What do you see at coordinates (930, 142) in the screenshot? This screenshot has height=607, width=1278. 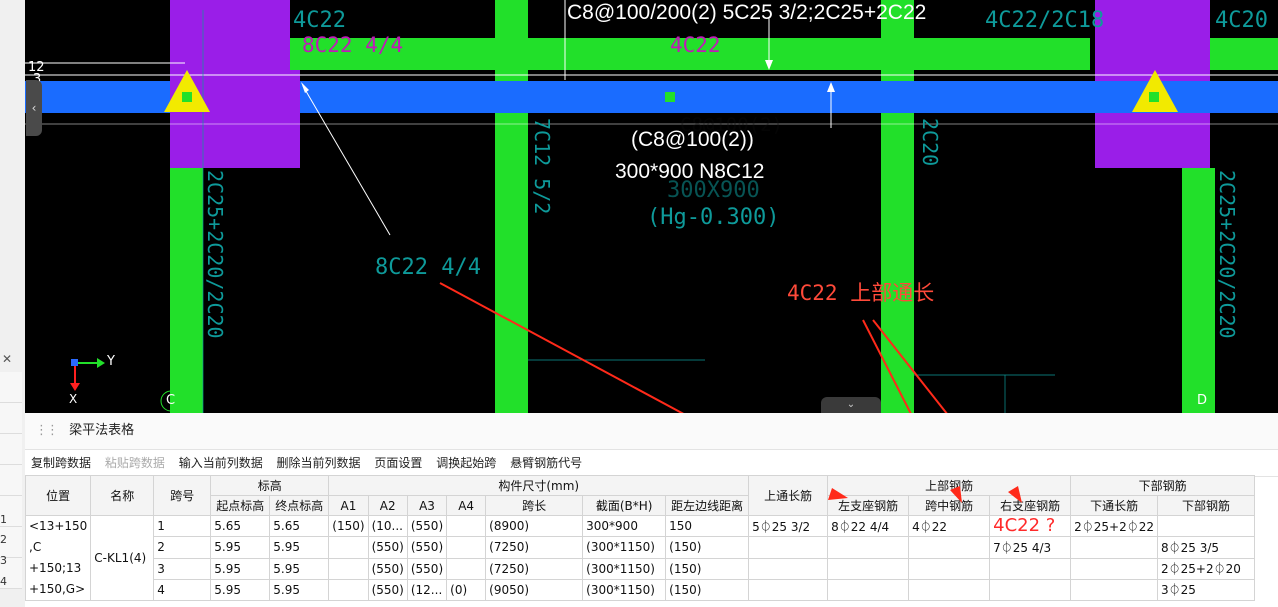 I see `vertical-label-mid2: 2C20` at bounding box center [930, 142].